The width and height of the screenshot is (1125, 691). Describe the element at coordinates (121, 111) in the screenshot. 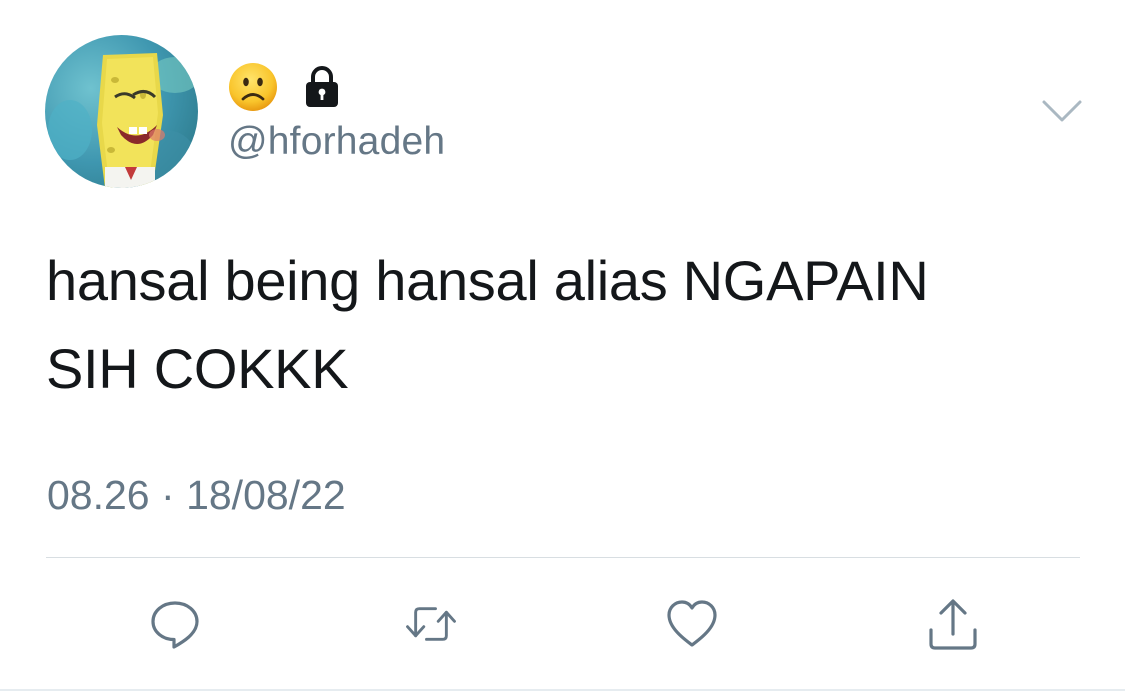

I see `avatar` at that location.